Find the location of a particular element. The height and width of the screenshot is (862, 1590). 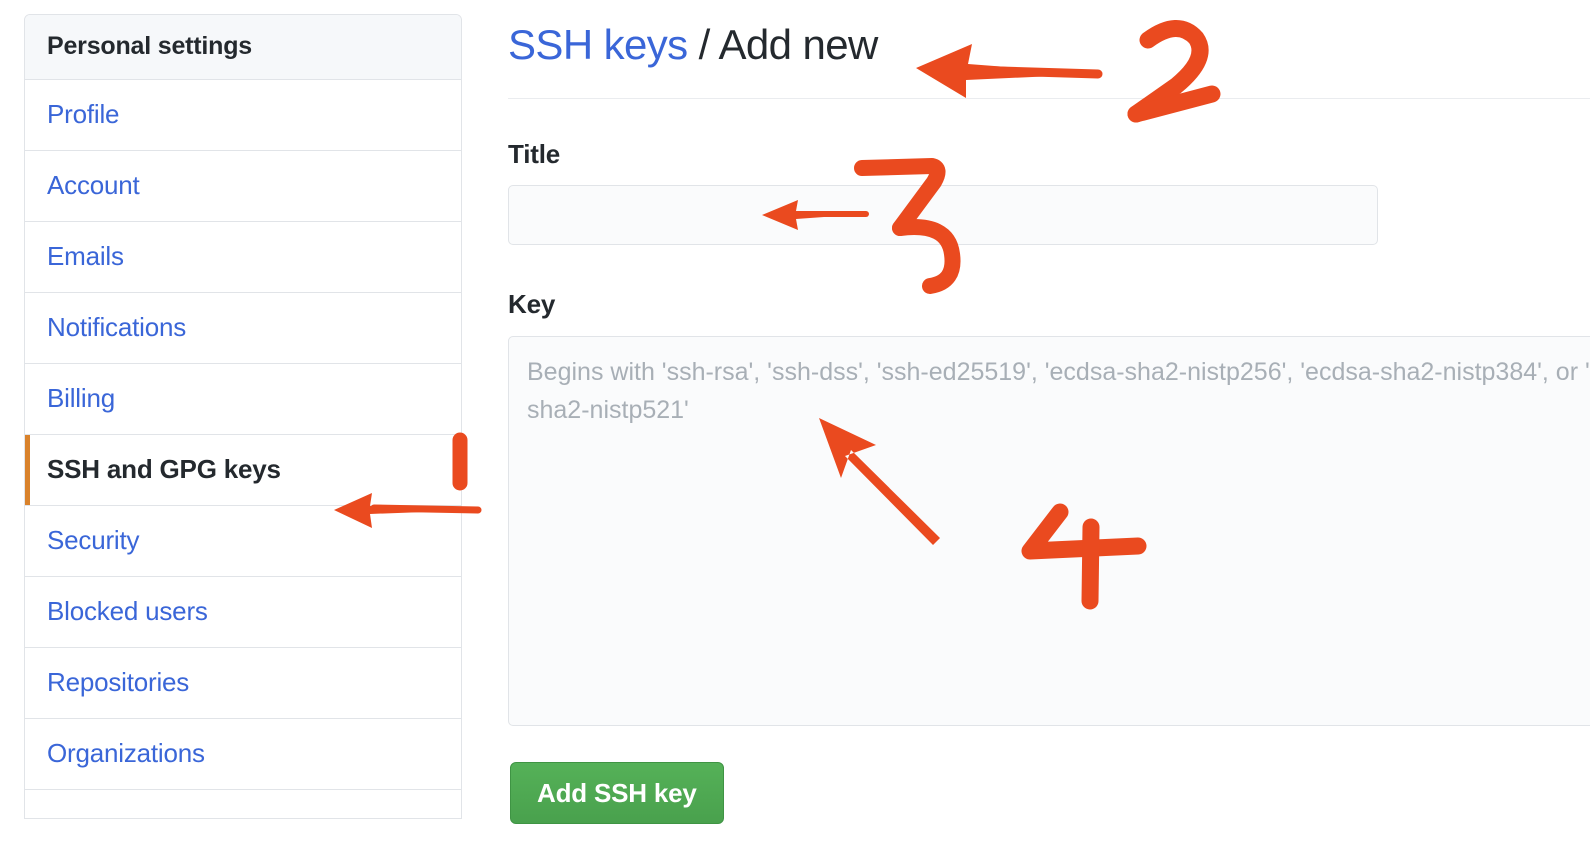

title-input is located at coordinates (943, 215).